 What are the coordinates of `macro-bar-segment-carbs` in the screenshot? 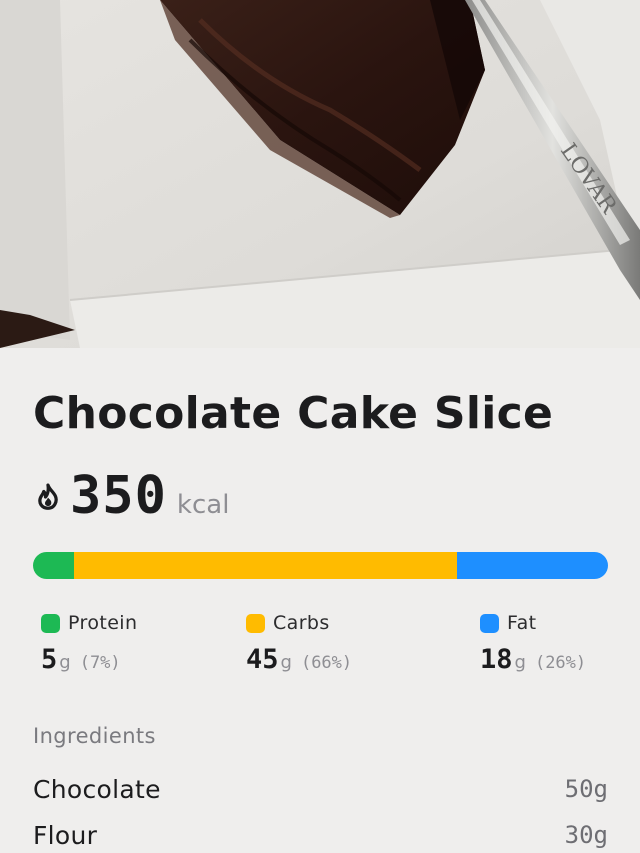 It's located at (265, 565).